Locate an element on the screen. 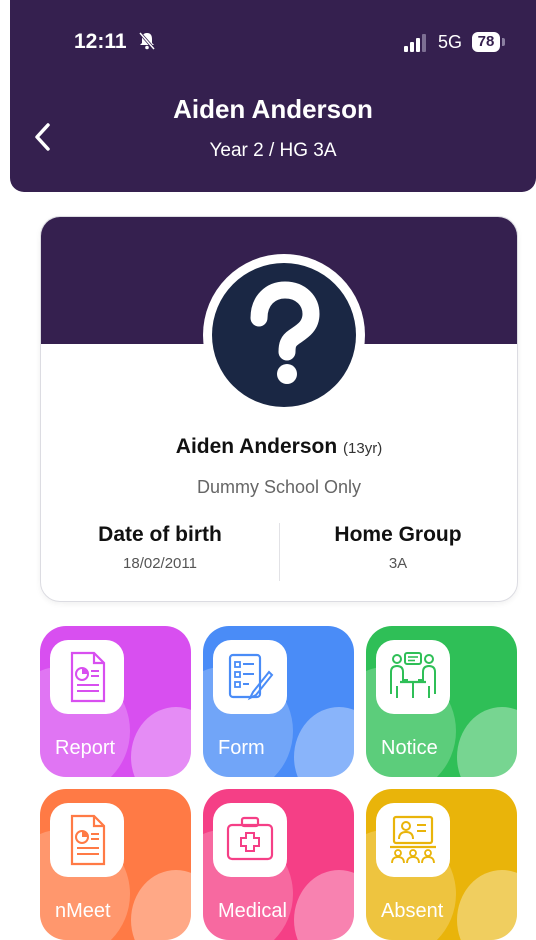  battery-indicator: 78 is located at coordinates (486, 42).